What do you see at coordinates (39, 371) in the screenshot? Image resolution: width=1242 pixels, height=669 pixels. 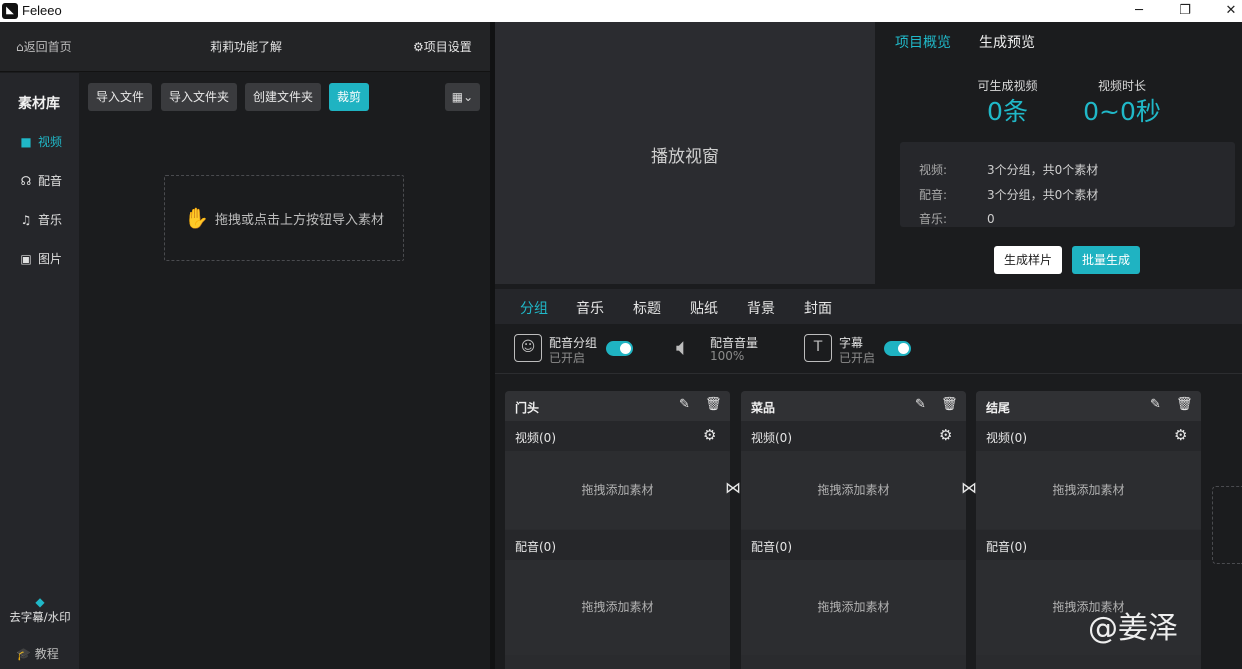 I see `asset-sidebar: 素材库 ■ 视频 ☊ 配音 ♫ 音乐 ▣ 图片 ◆ 去字幕/水印 🎓 教程` at bounding box center [39, 371].